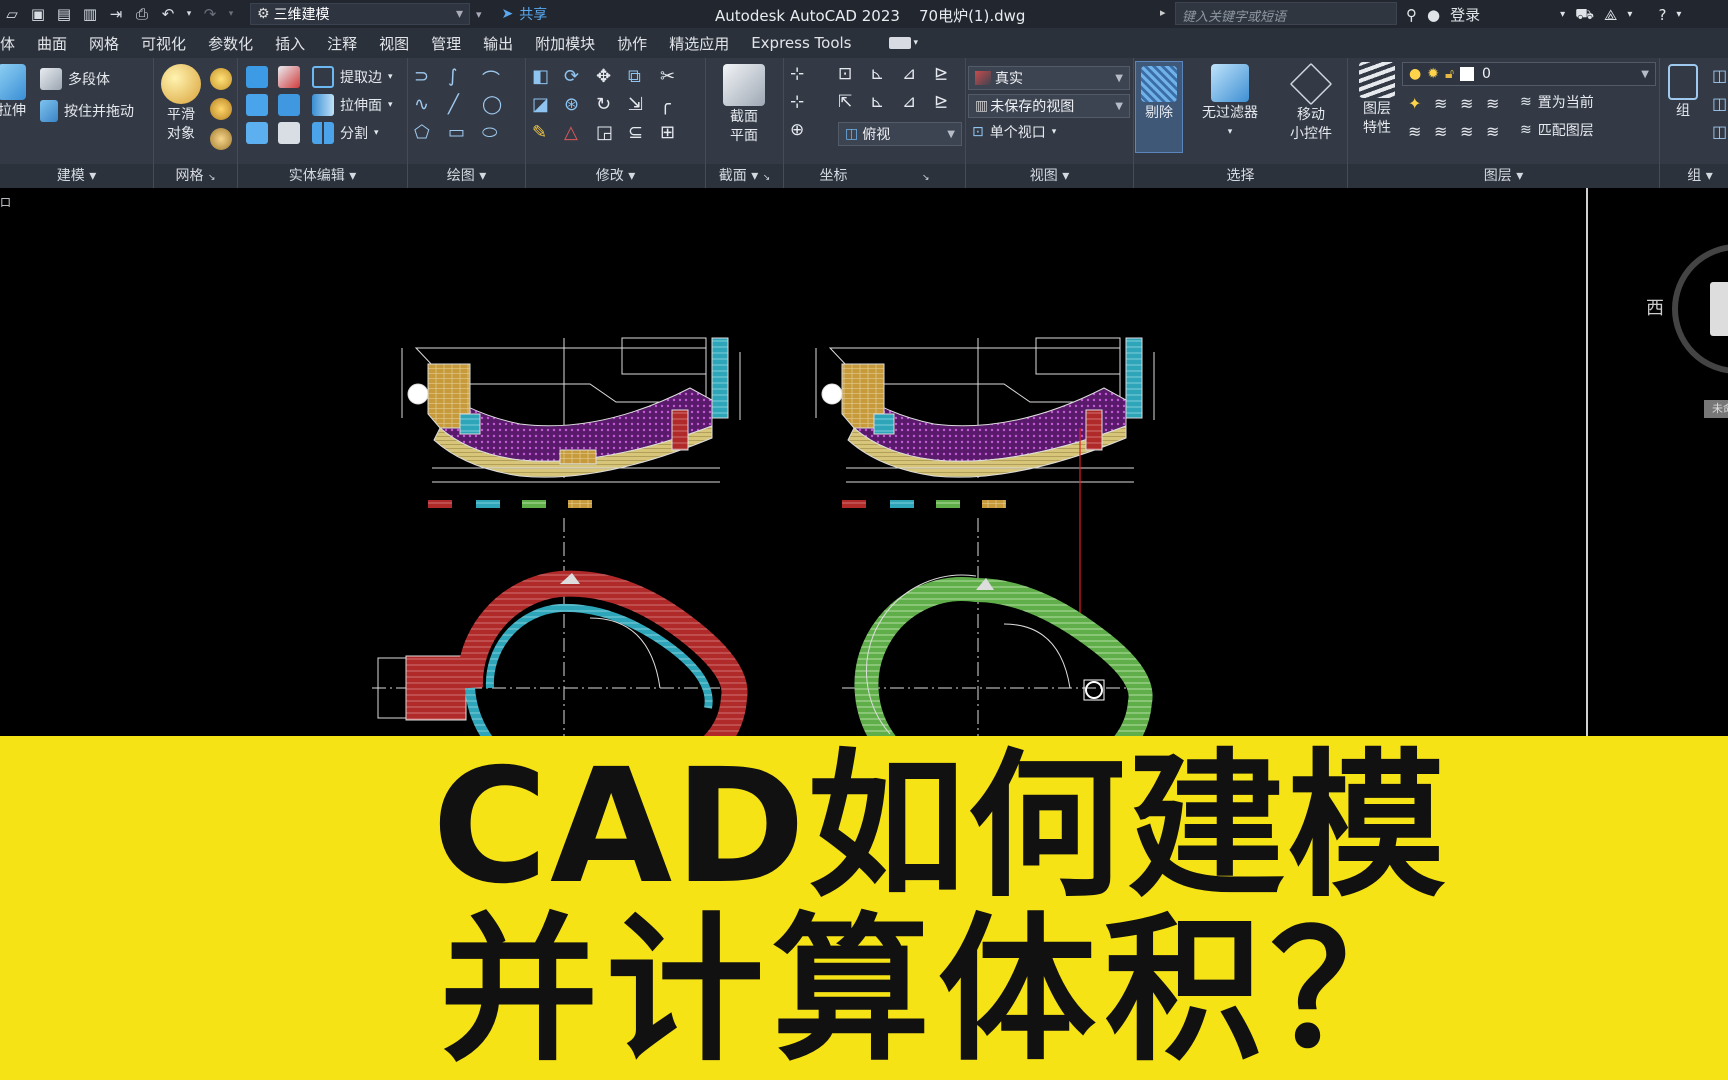  I want to click on ucs-previous-icon: ⊹, so click(797, 102).